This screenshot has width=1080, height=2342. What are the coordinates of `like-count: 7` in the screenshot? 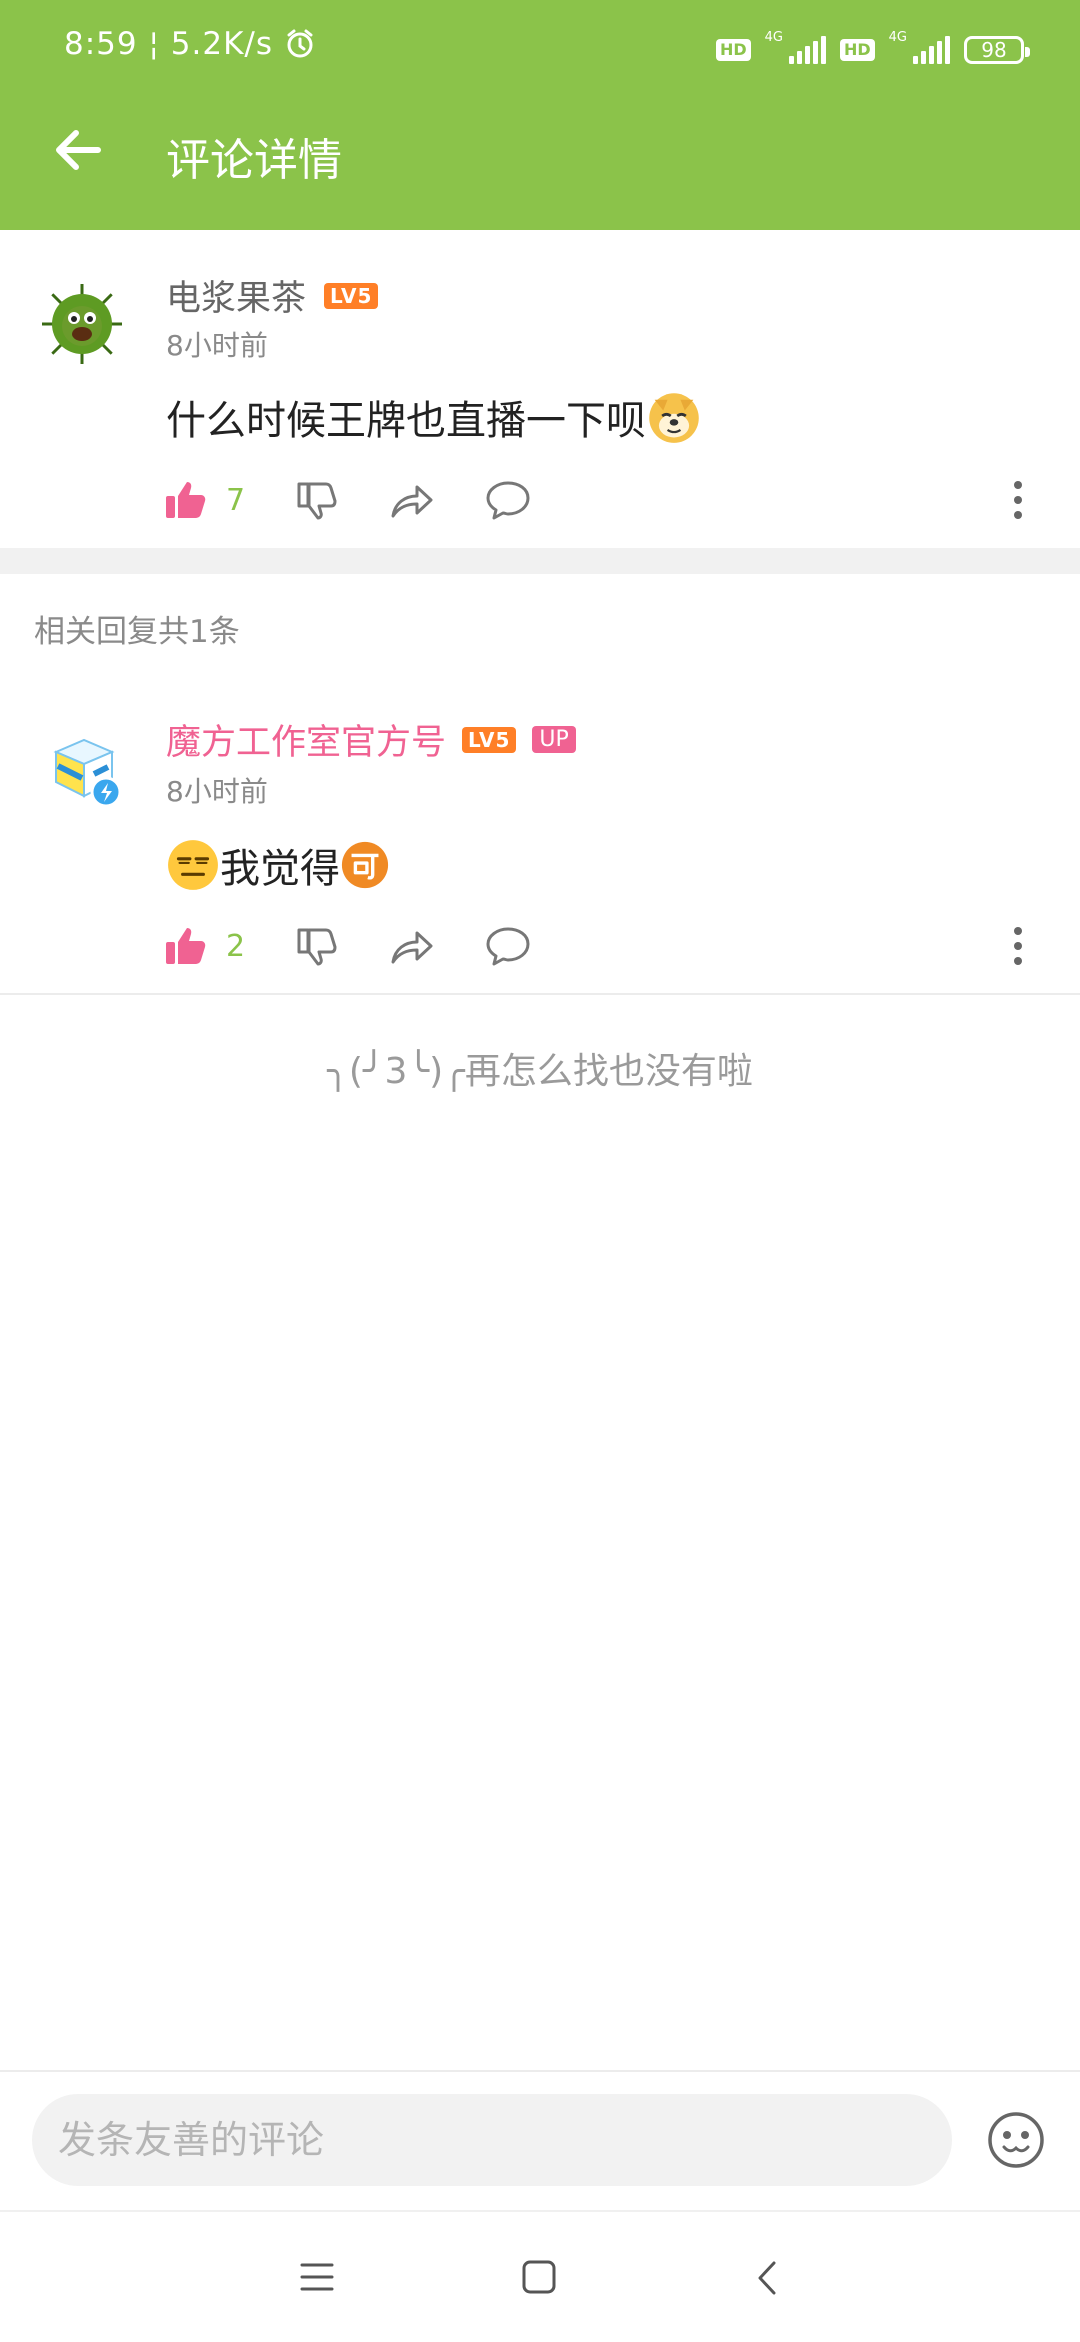 It's located at (236, 500).